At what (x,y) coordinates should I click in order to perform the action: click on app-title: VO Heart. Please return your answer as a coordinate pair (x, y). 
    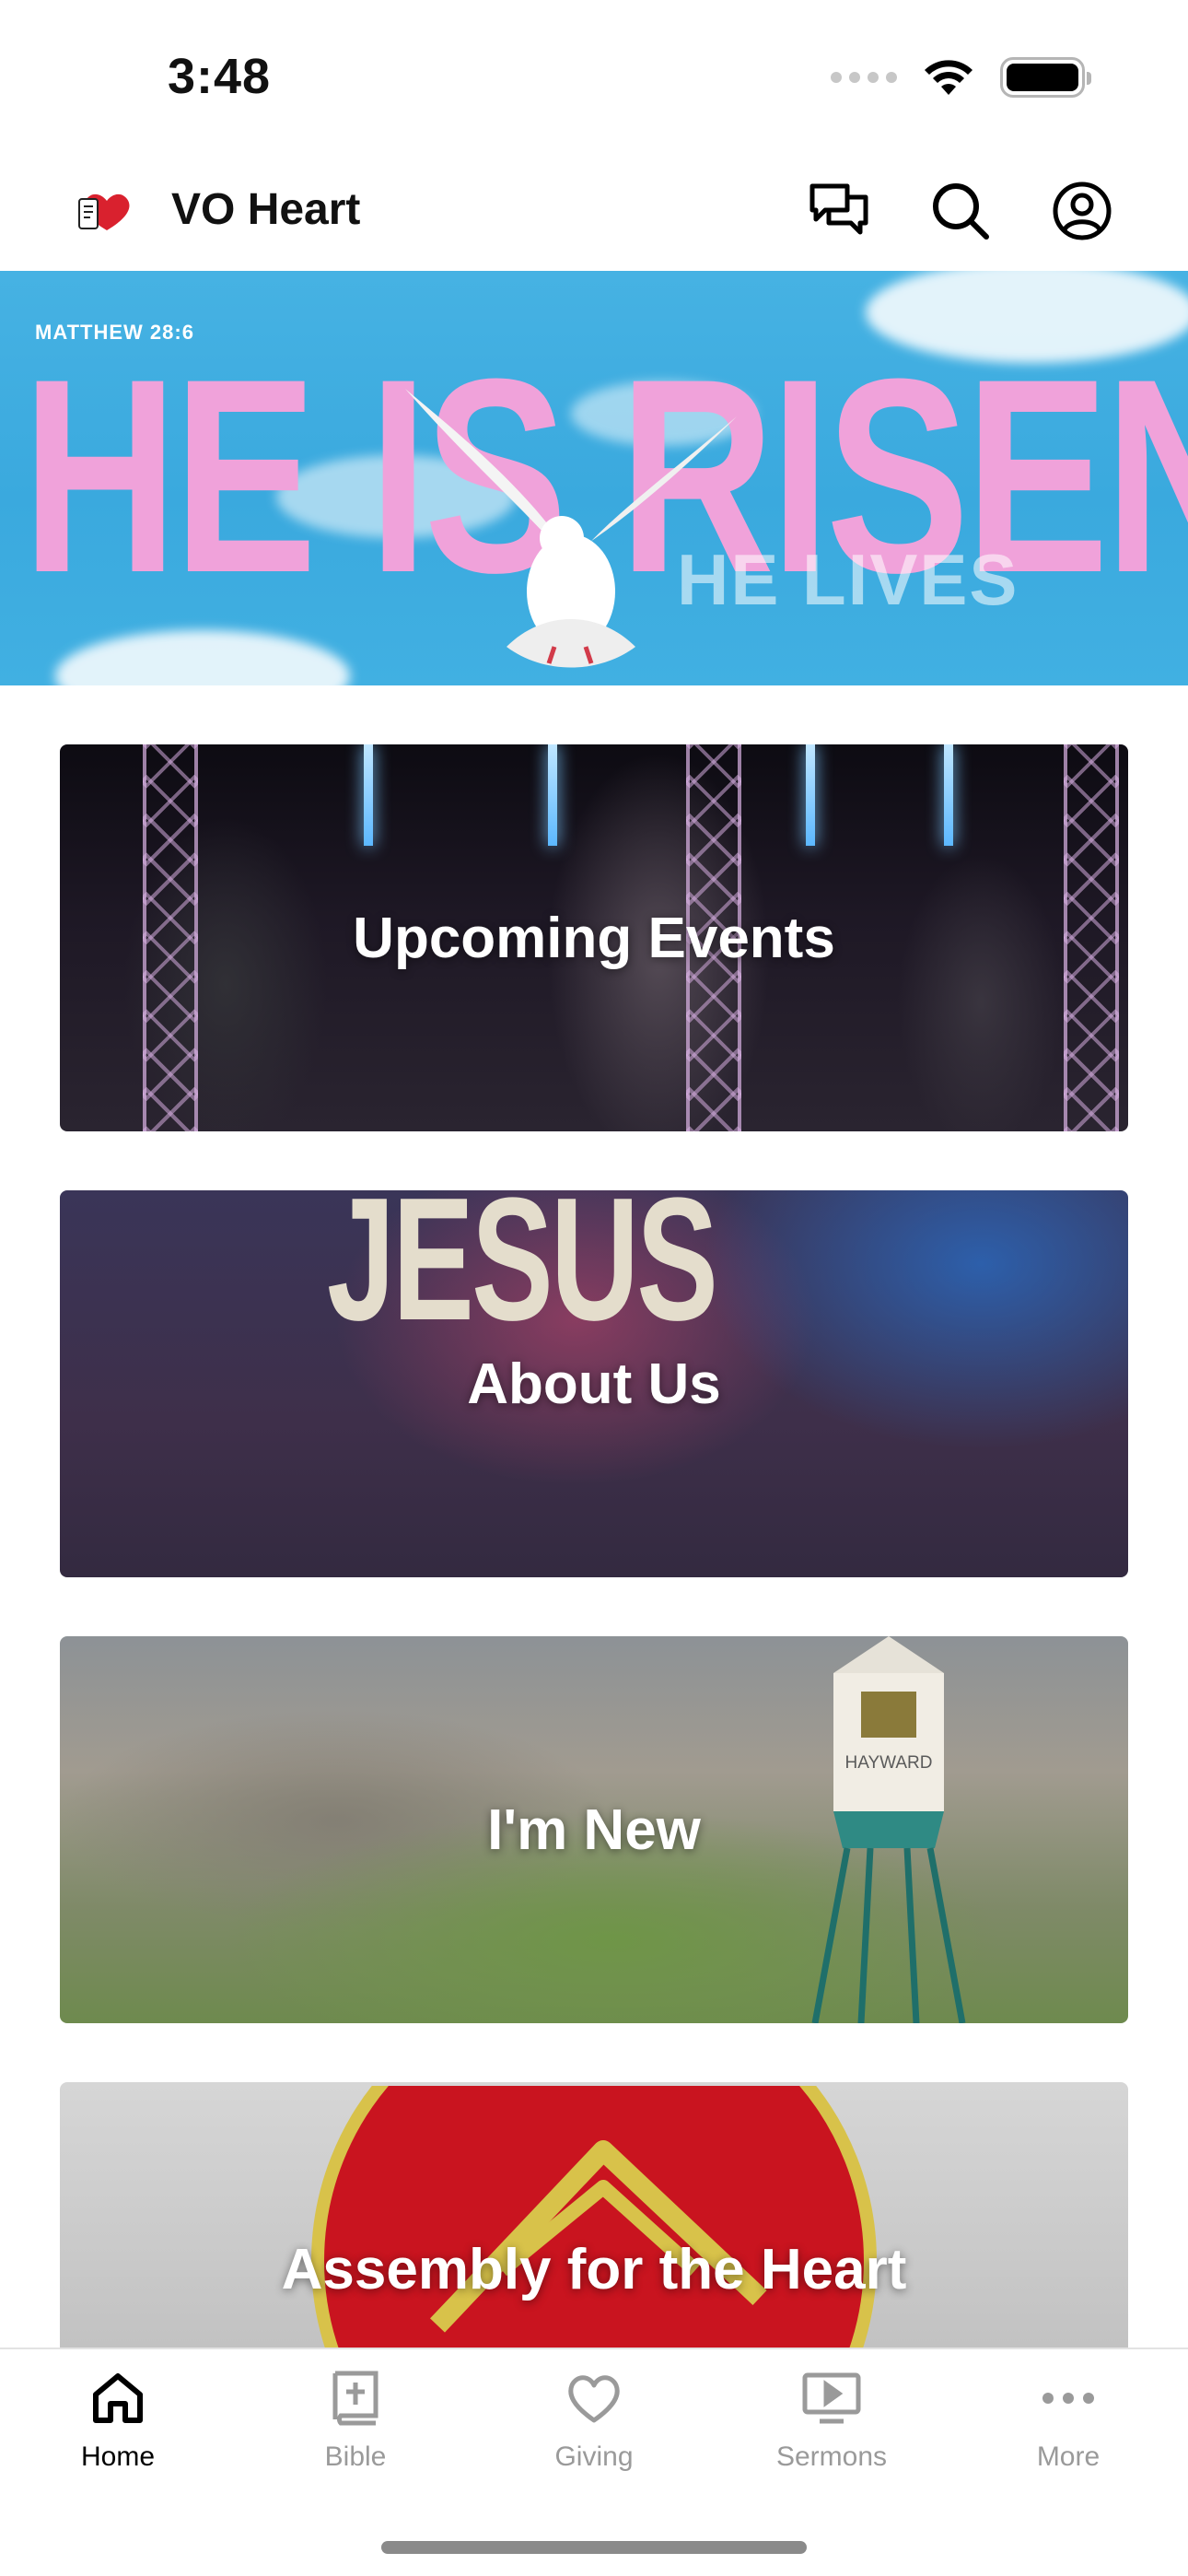
    Looking at the image, I should click on (266, 209).